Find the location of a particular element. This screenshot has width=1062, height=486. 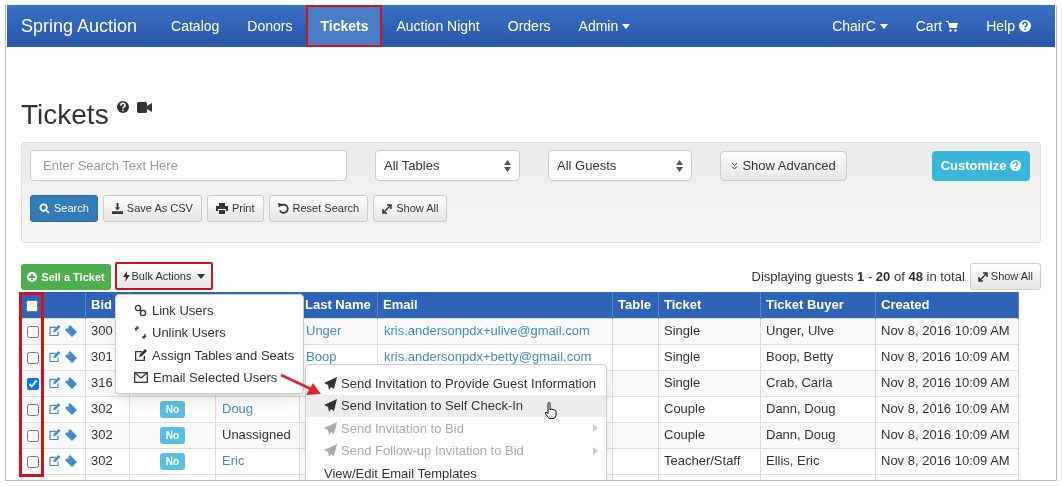

nav-tab: Admin is located at coordinates (604, 26).